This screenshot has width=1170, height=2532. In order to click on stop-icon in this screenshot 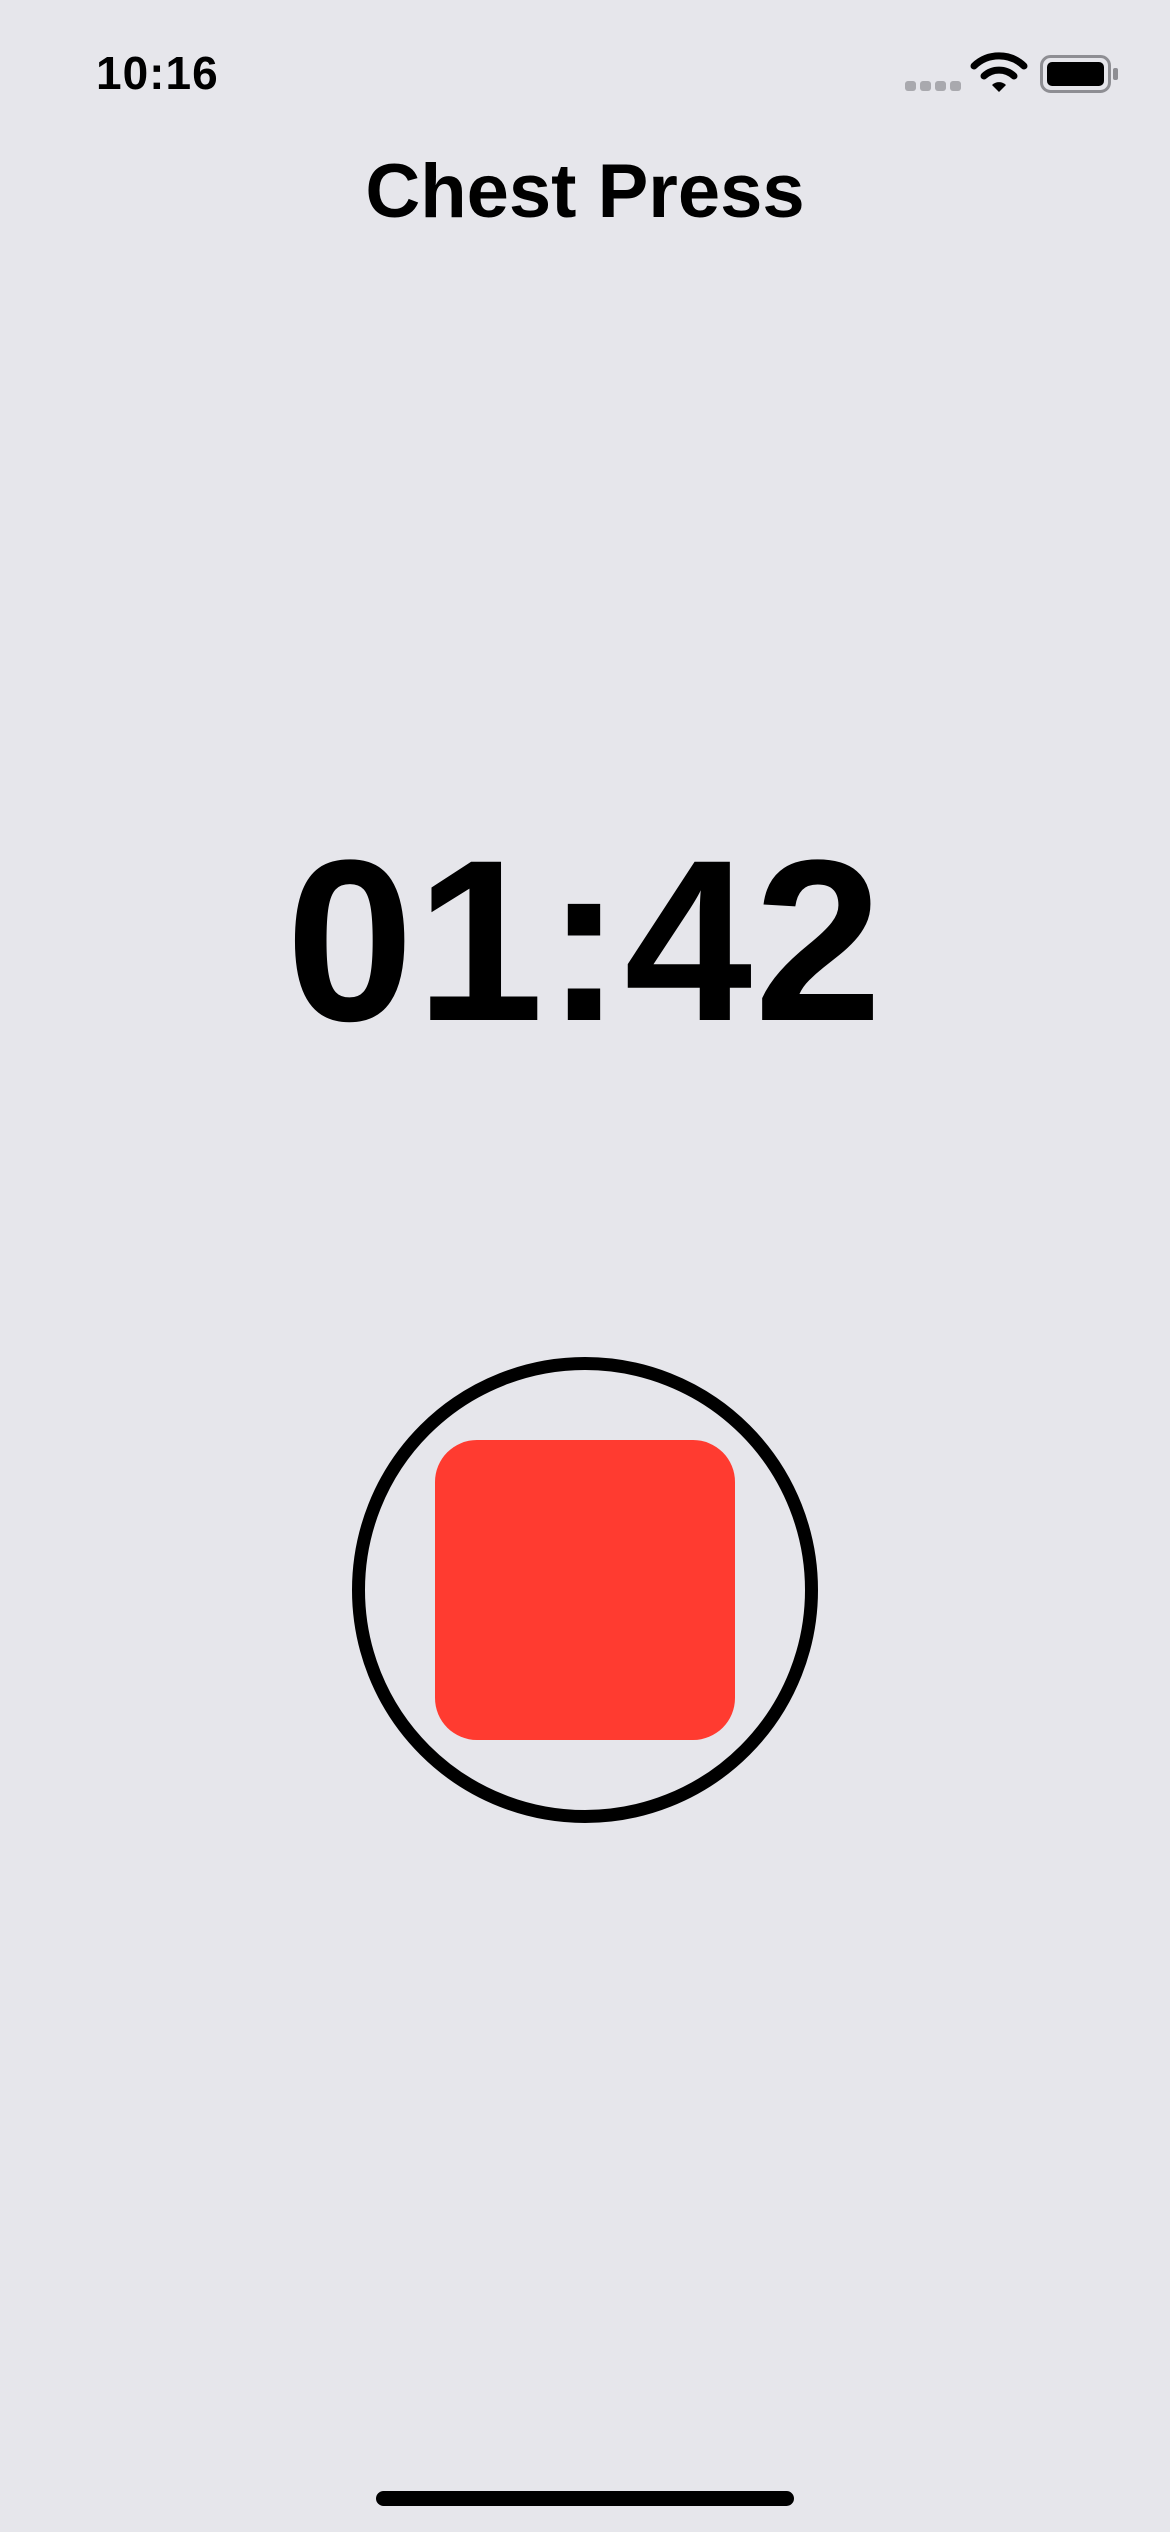, I will do `click(585, 1590)`.